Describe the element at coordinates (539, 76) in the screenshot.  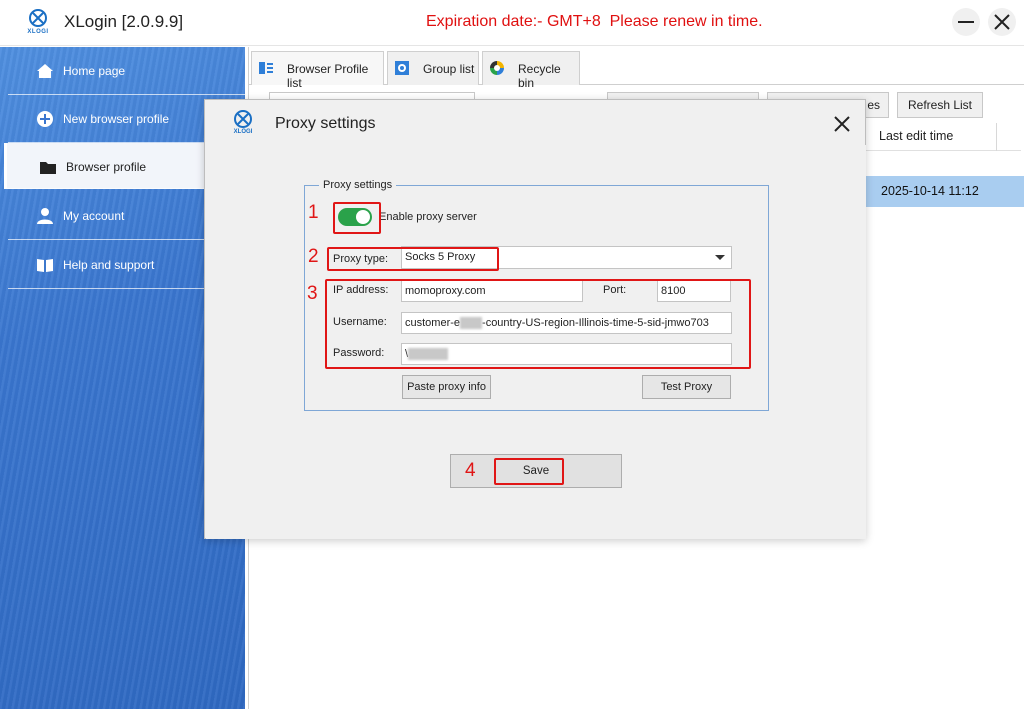
I see `tab-label: Recycle bin` at that location.